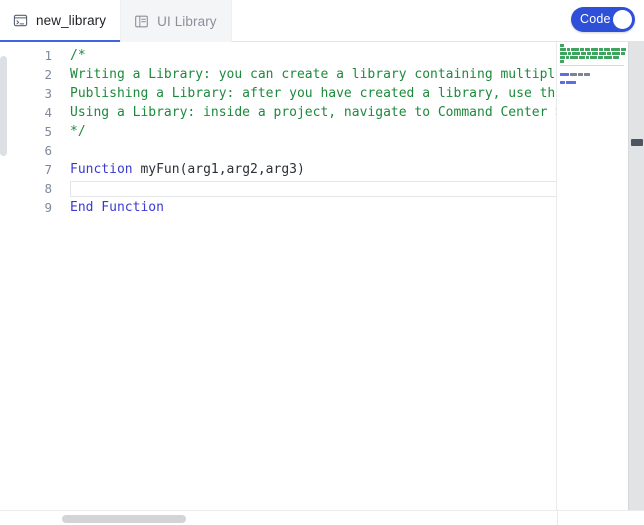 The height and width of the screenshot is (525, 644). What do you see at coordinates (48, 188) in the screenshot?
I see `line-number: 8` at bounding box center [48, 188].